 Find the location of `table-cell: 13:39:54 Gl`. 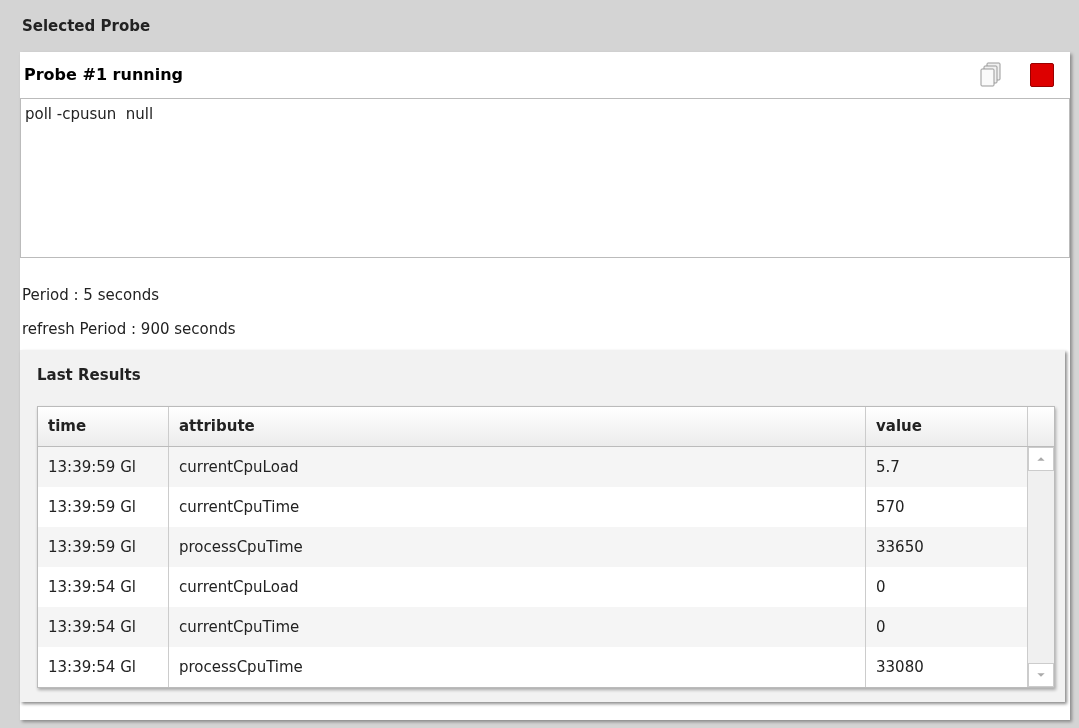

table-cell: 13:39:54 Gl is located at coordinates (103, 667).